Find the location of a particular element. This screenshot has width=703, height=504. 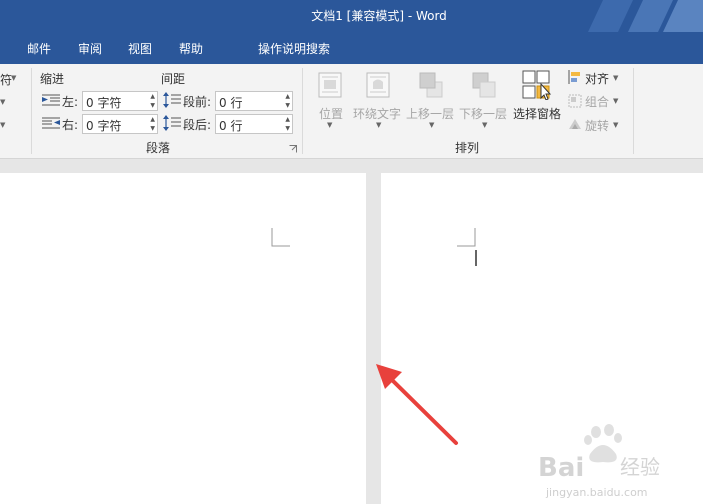

group-icon is located at coordinates (575, 101).